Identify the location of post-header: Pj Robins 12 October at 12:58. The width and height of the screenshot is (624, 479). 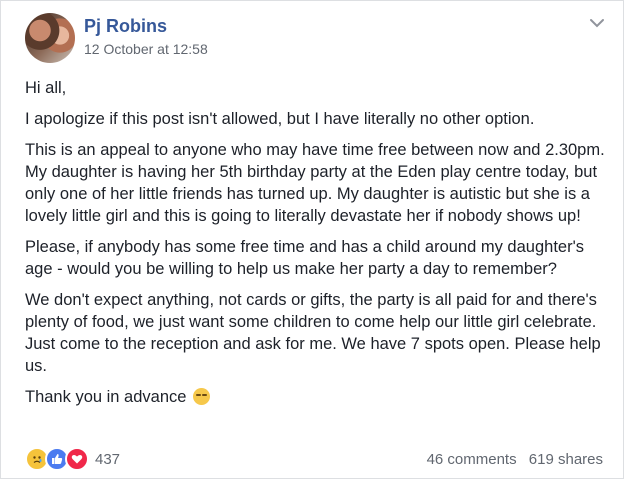
(116, 38).